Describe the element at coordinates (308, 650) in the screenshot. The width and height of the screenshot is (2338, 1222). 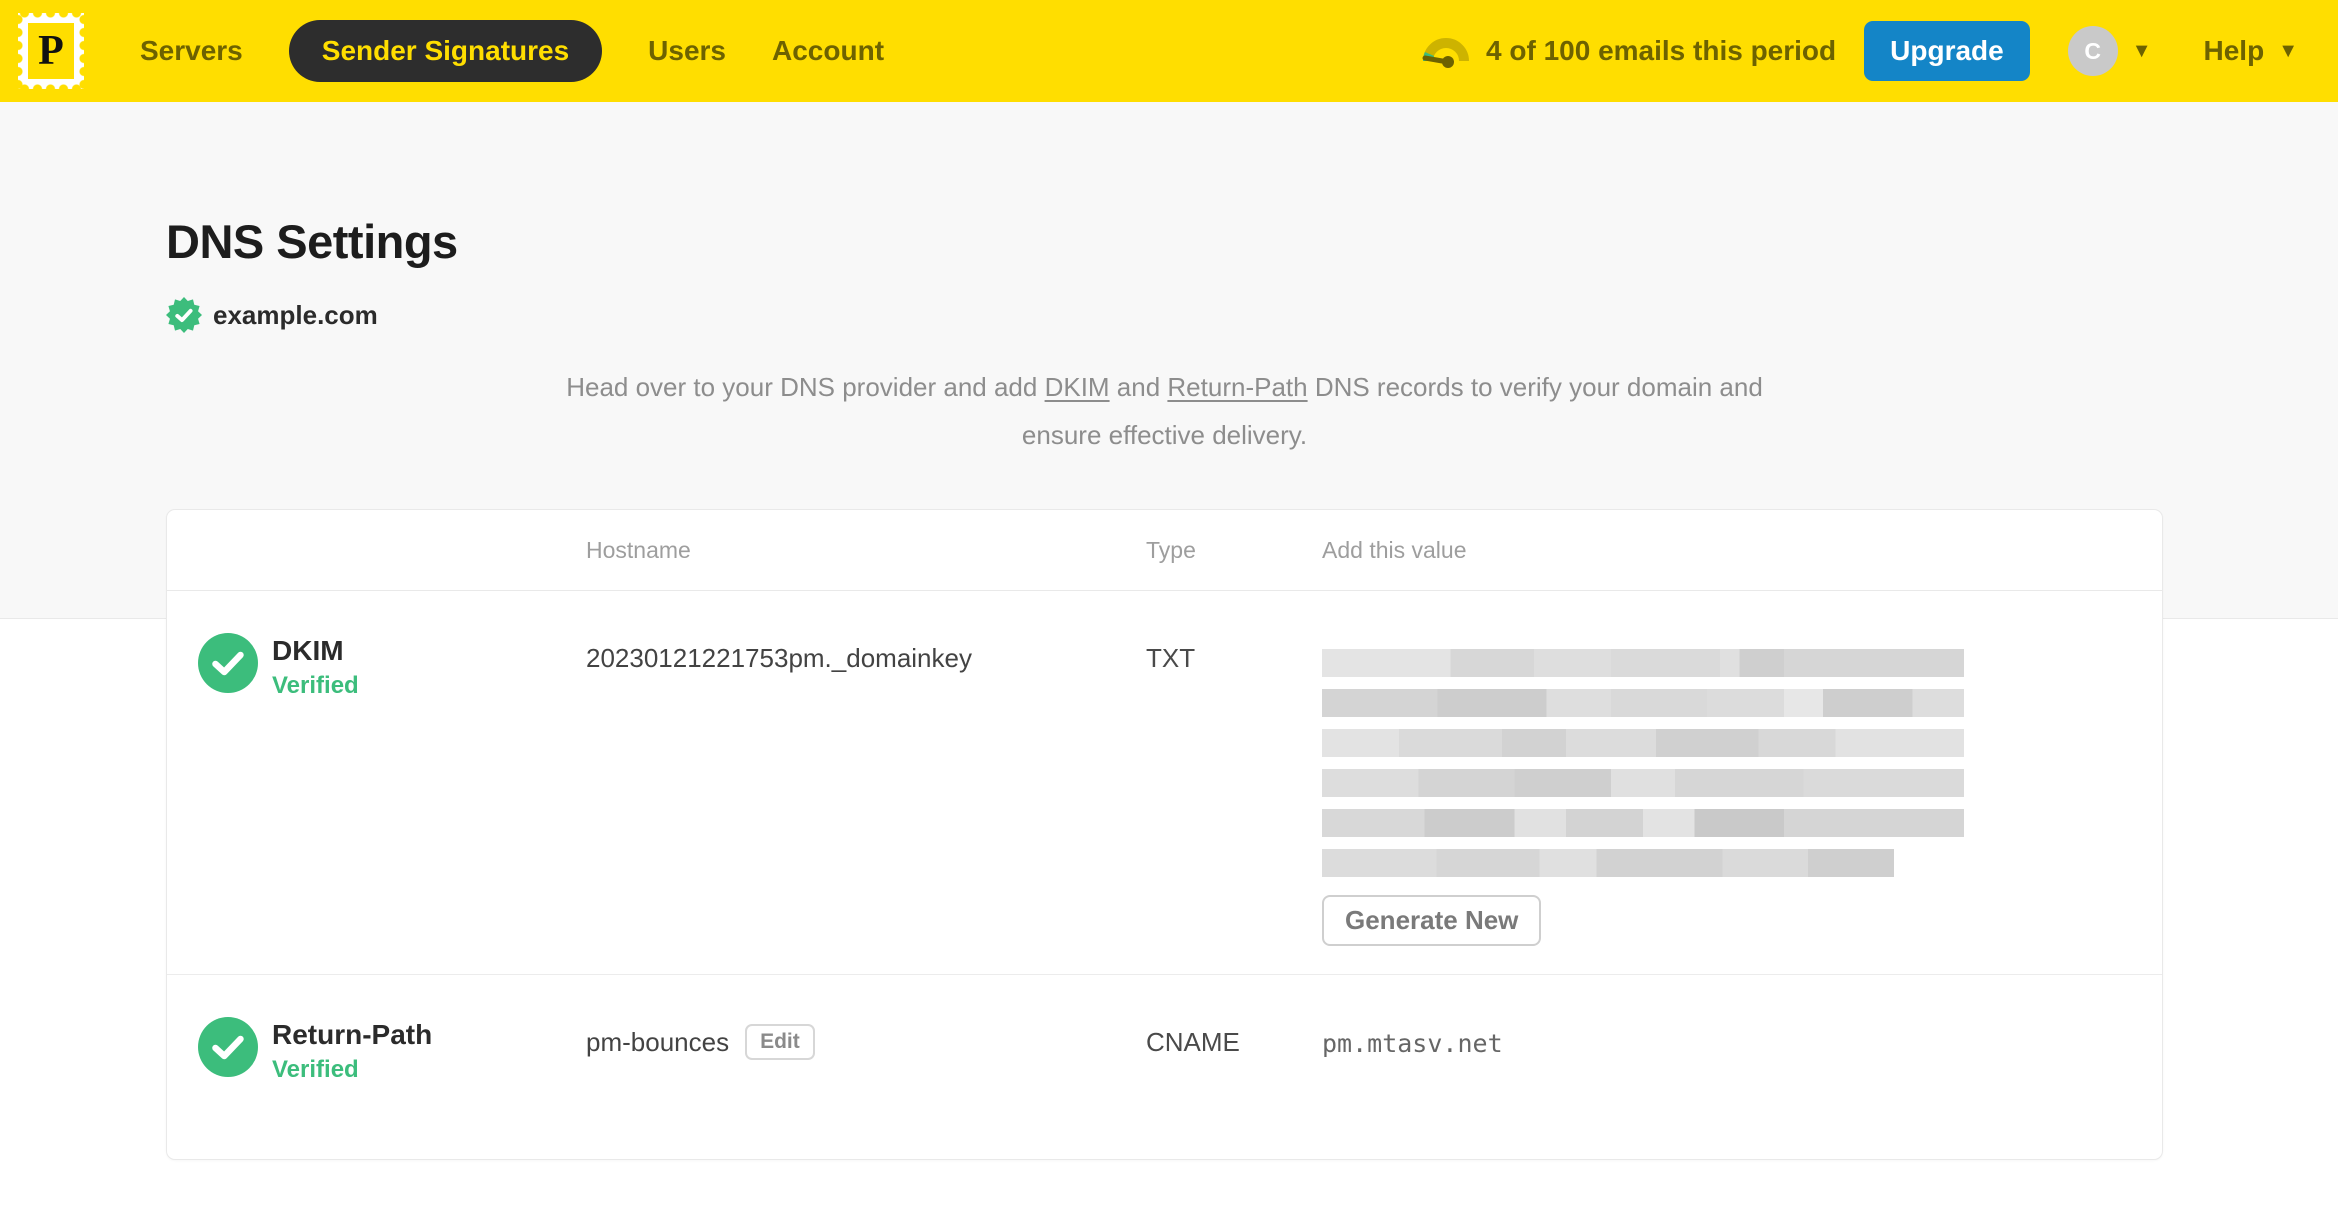
I see `record-name: DKIM` at that location.